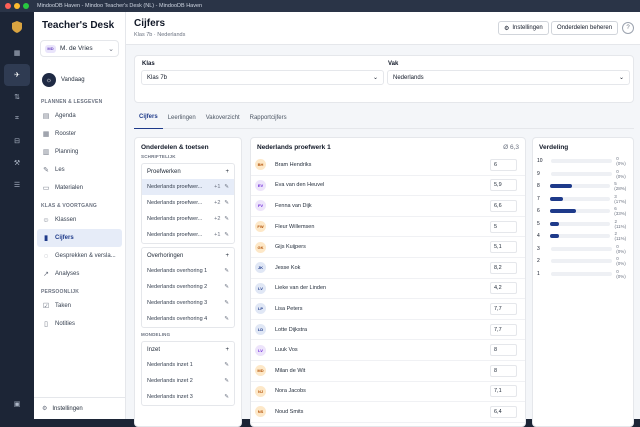 The height and width of the screenshot is (427, 640). Describe the element at coordinates (188, 271) in the screenshot. I see `test-item: Nederlands overhoring 1 ✎` at that location.